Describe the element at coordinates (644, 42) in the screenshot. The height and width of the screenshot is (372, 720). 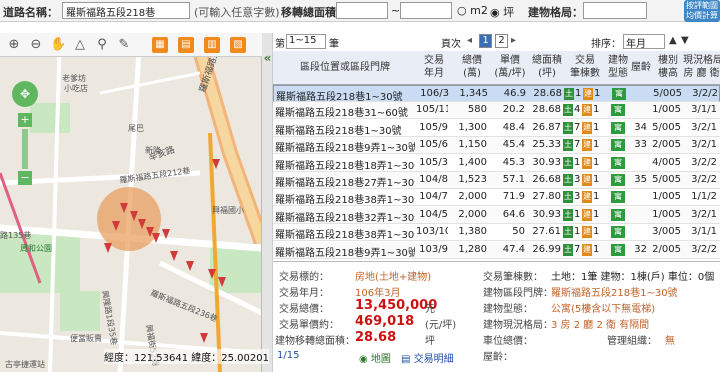
I see `sort-select: 年月` at that location.